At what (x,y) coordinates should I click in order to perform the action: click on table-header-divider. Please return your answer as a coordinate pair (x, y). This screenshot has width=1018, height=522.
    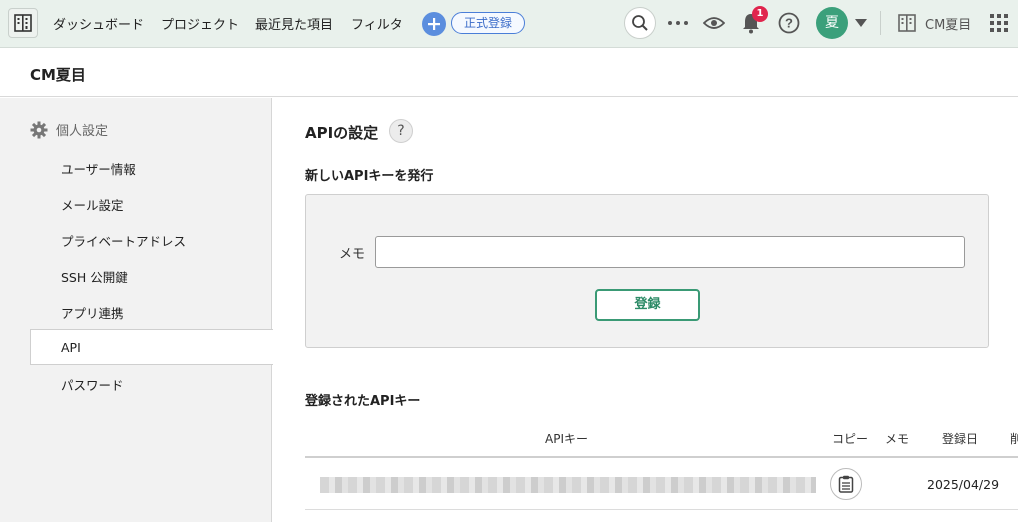
    Looking at the image, I should click on (661, 457).